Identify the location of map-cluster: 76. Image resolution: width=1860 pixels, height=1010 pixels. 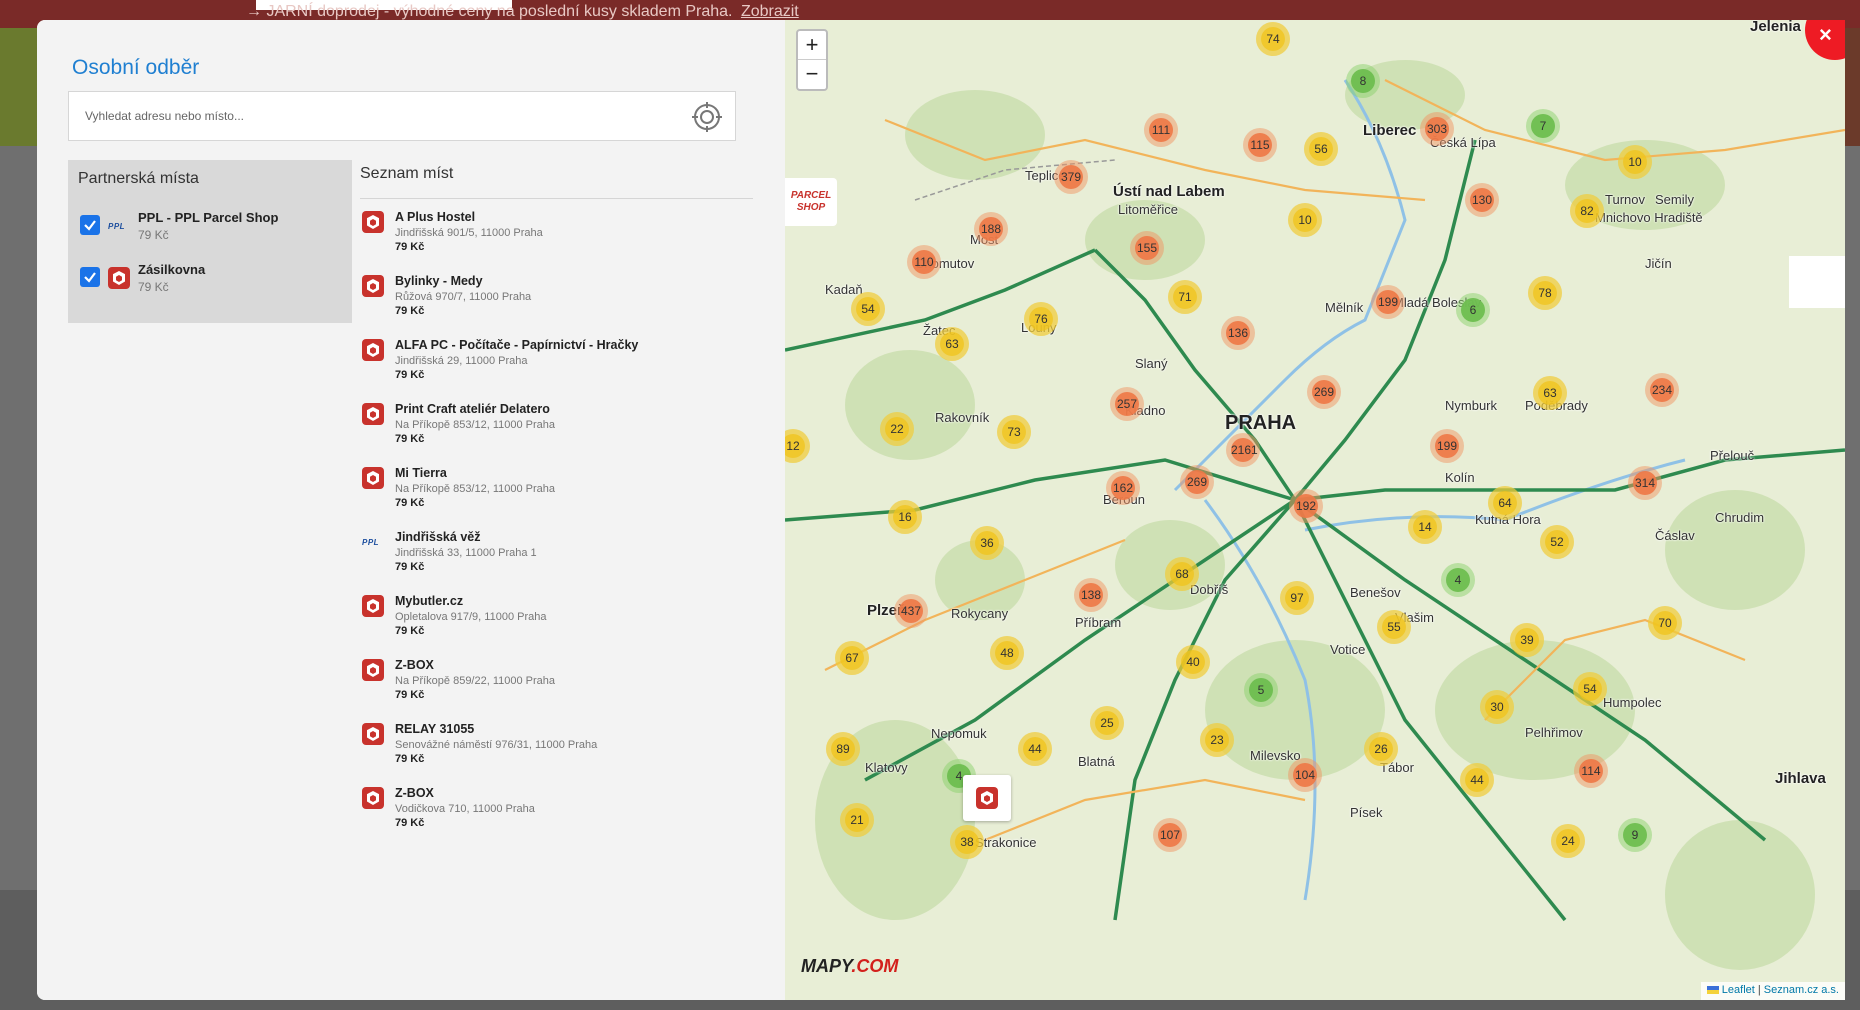
(1041, 319).